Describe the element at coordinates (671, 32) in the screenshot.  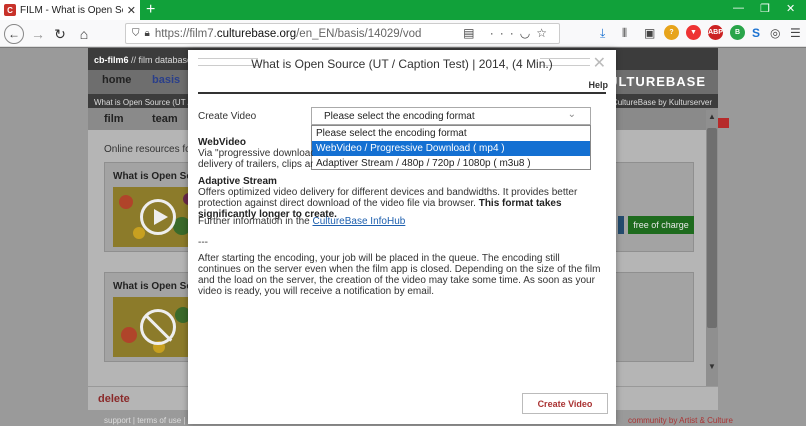
I see `extension-badge-icon: ?` at that location.